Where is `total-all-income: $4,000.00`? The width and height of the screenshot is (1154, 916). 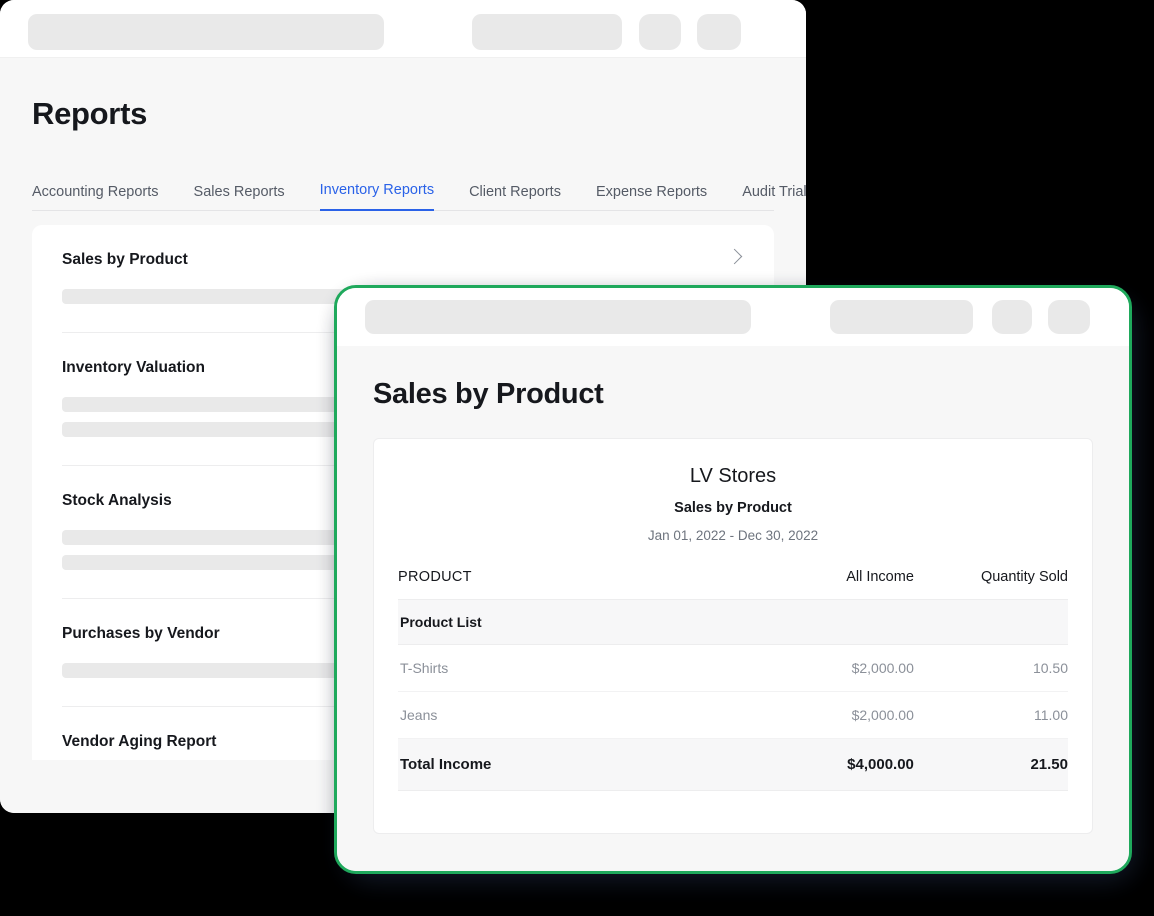
total-all-income: $4,000.00 is located at coordinates (816, 764).